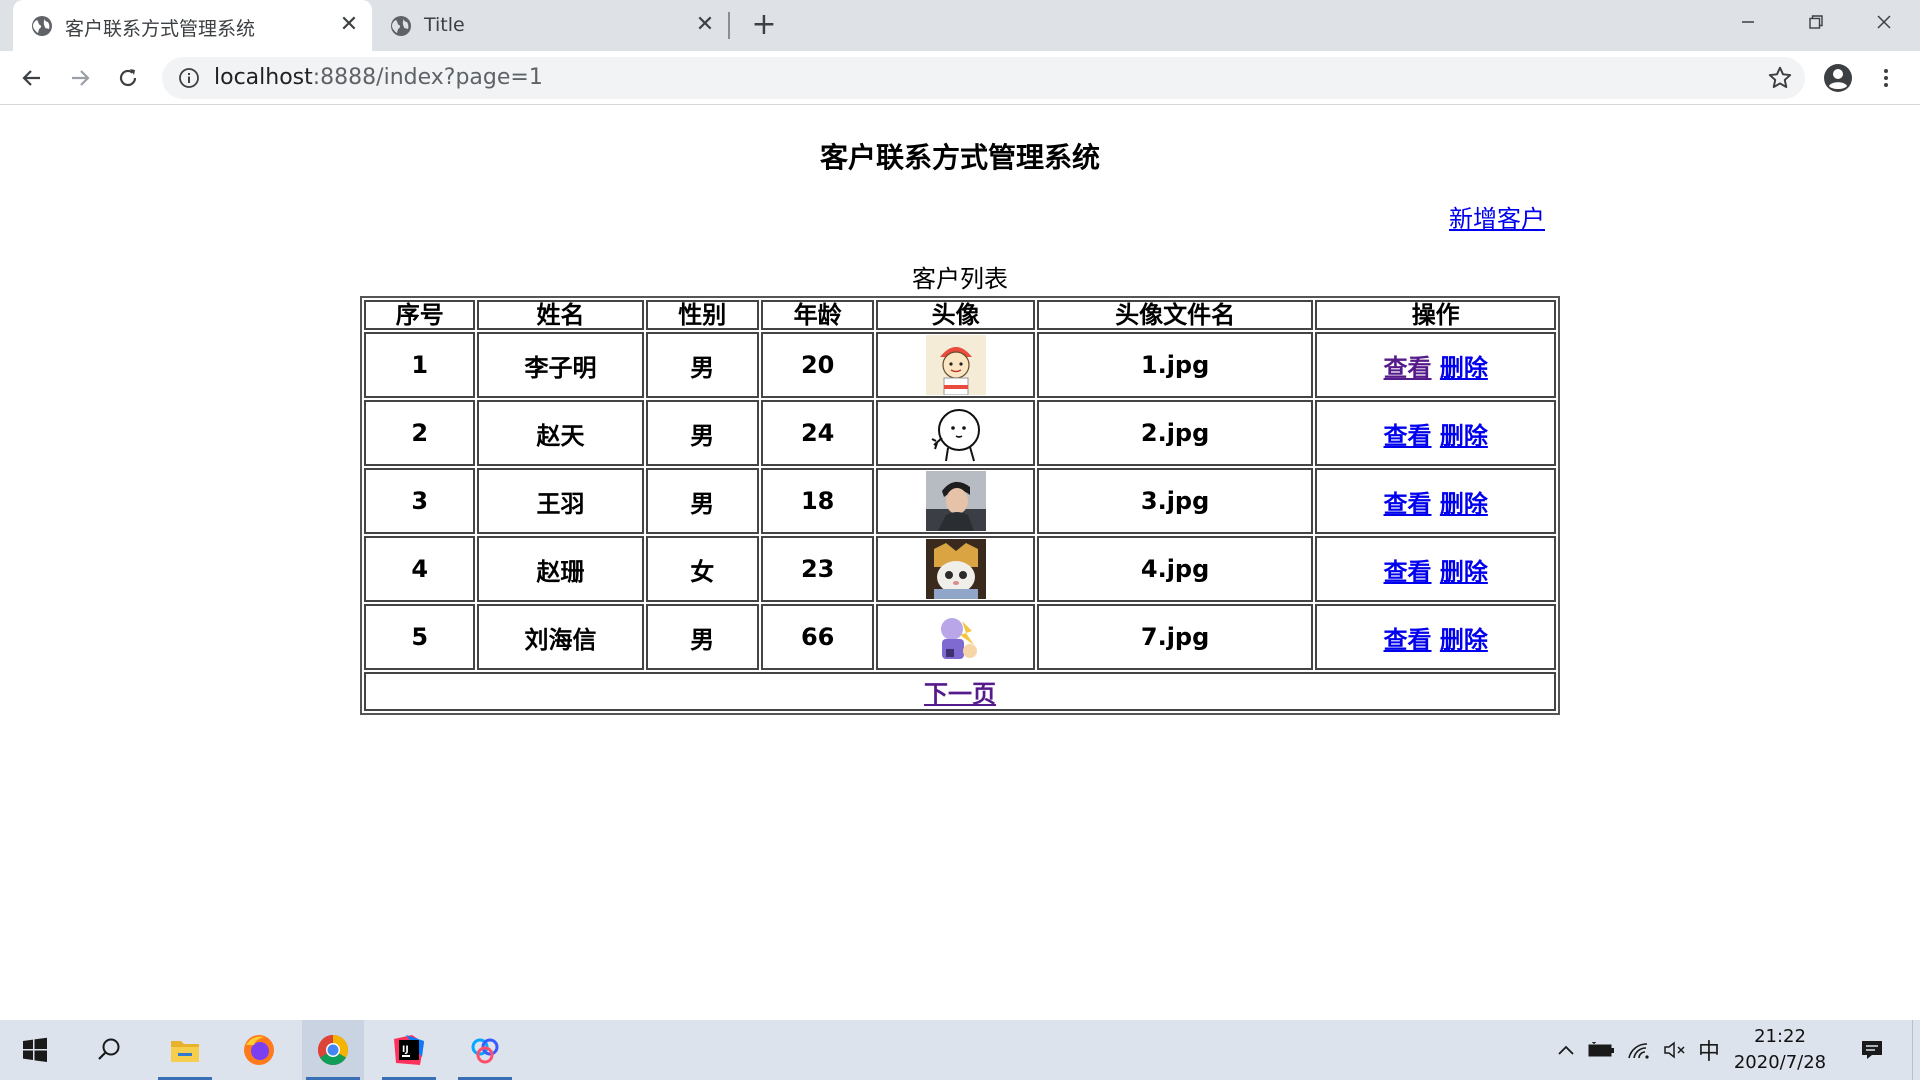 The image size is (1920, 1080). I want to click on browser-toolbar: localhost:8888/index?page=1, so click(960, 78).